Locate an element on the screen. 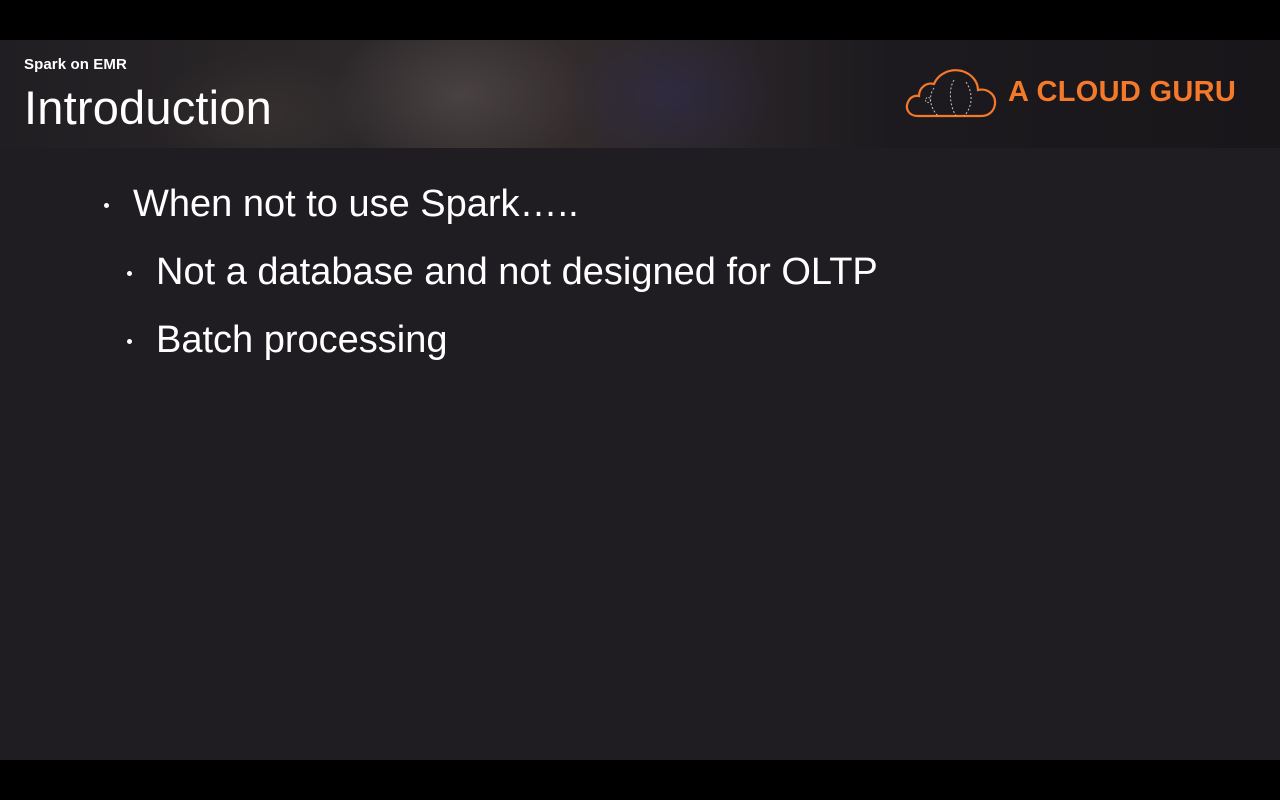 Image resolution: width=1280 pixels, height=800 pixels. bullet-text: Not a database and not designed for OLTP is located at coordinates (517, 272).